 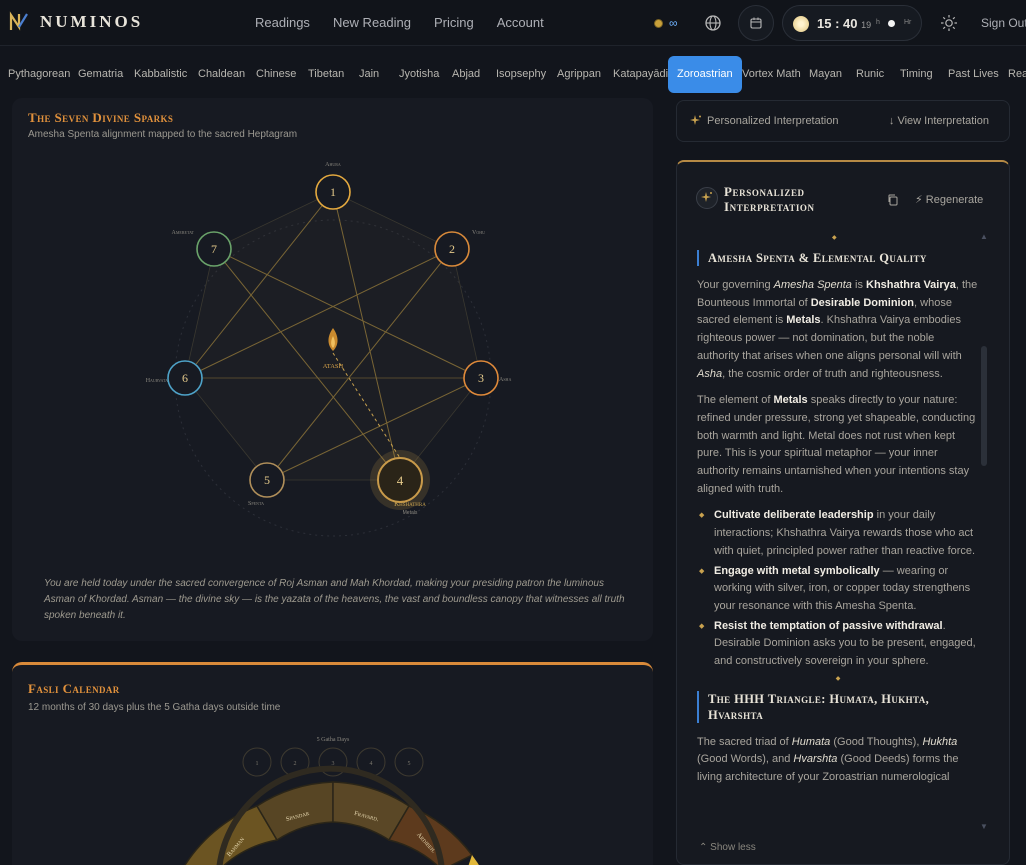 I want to click on nav-new-reading: New Reading, so click(x=372, y=22).